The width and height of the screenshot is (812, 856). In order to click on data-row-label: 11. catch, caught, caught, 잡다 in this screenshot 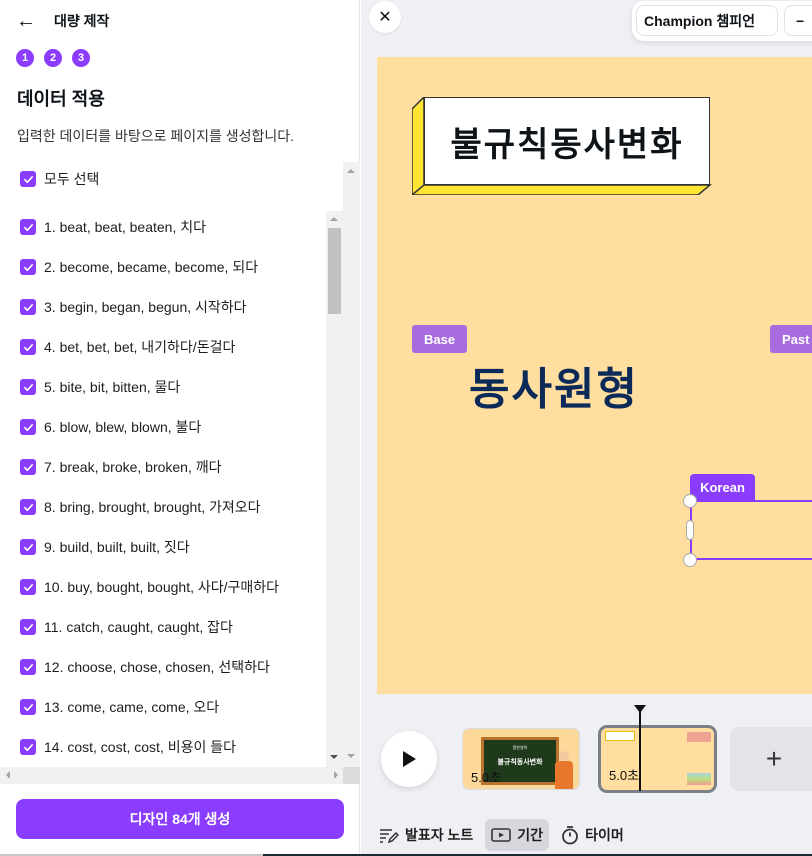, I will do `click(138, 627)`.